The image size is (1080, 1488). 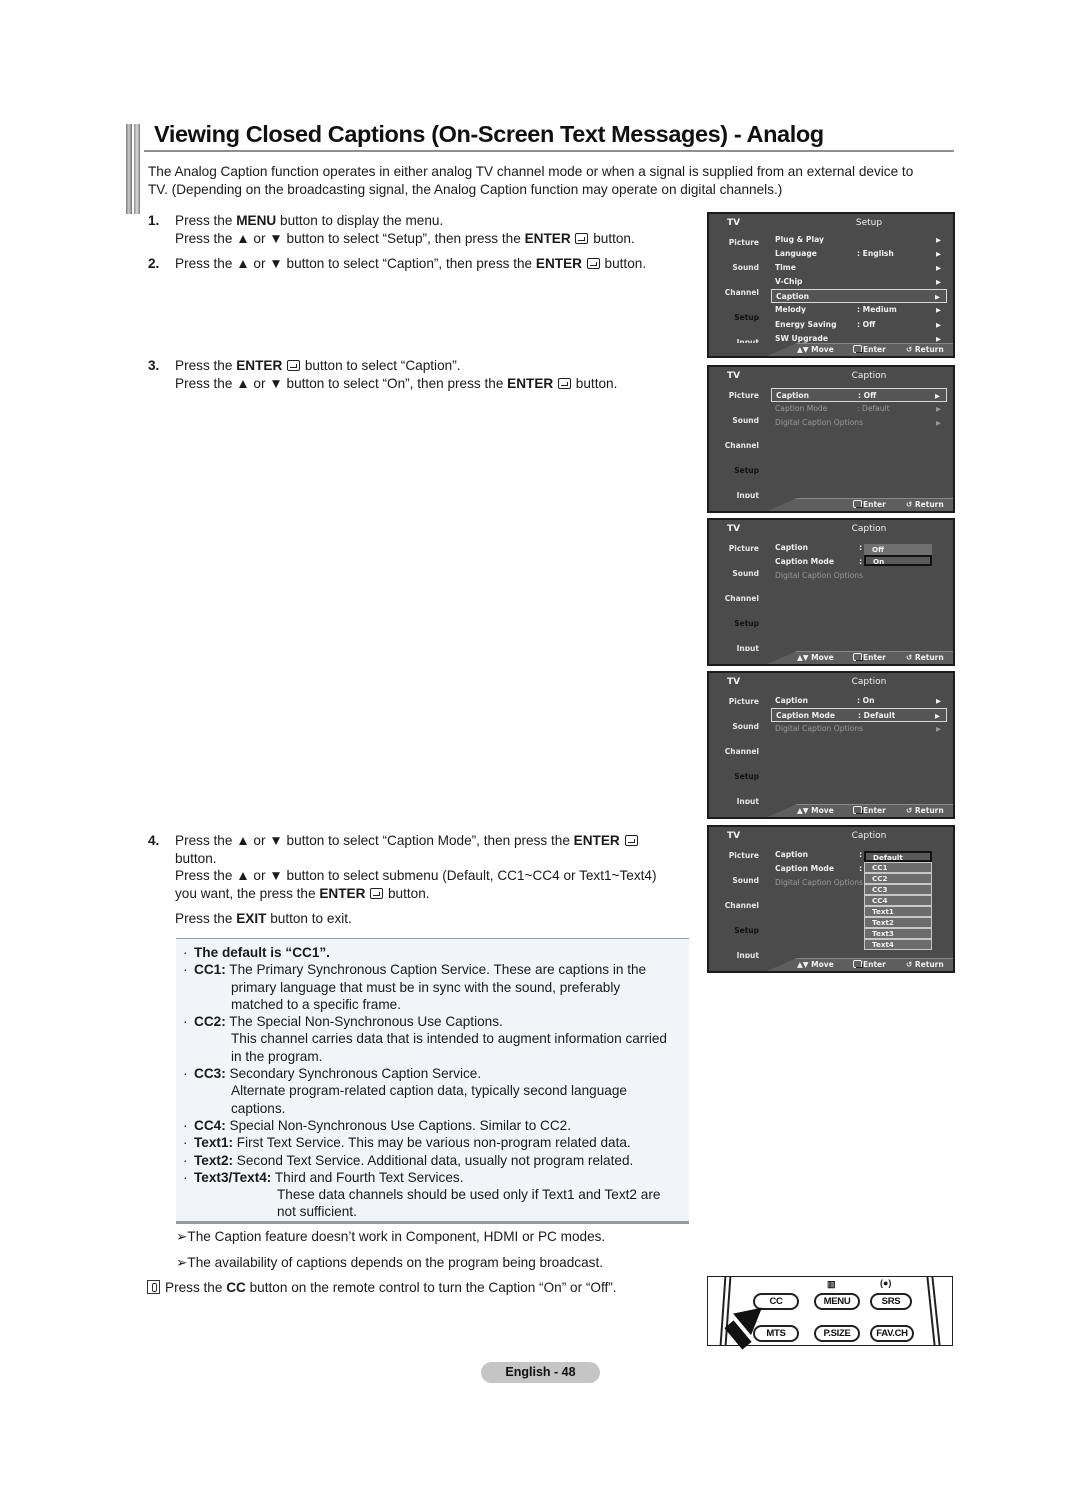 I want to click on osd-dropdown-option: CC4, so click(x=898, y=900).